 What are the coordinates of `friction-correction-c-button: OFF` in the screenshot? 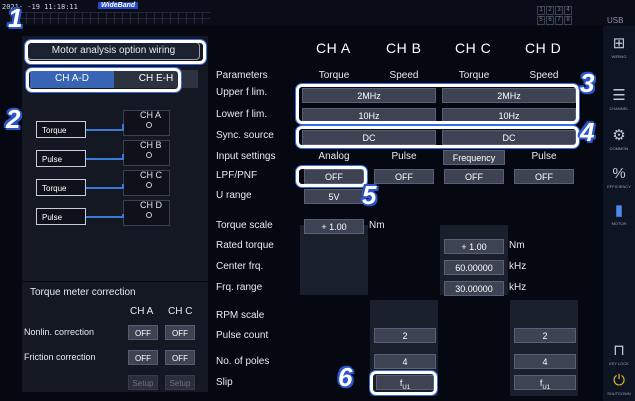 It's located at (180, 357).